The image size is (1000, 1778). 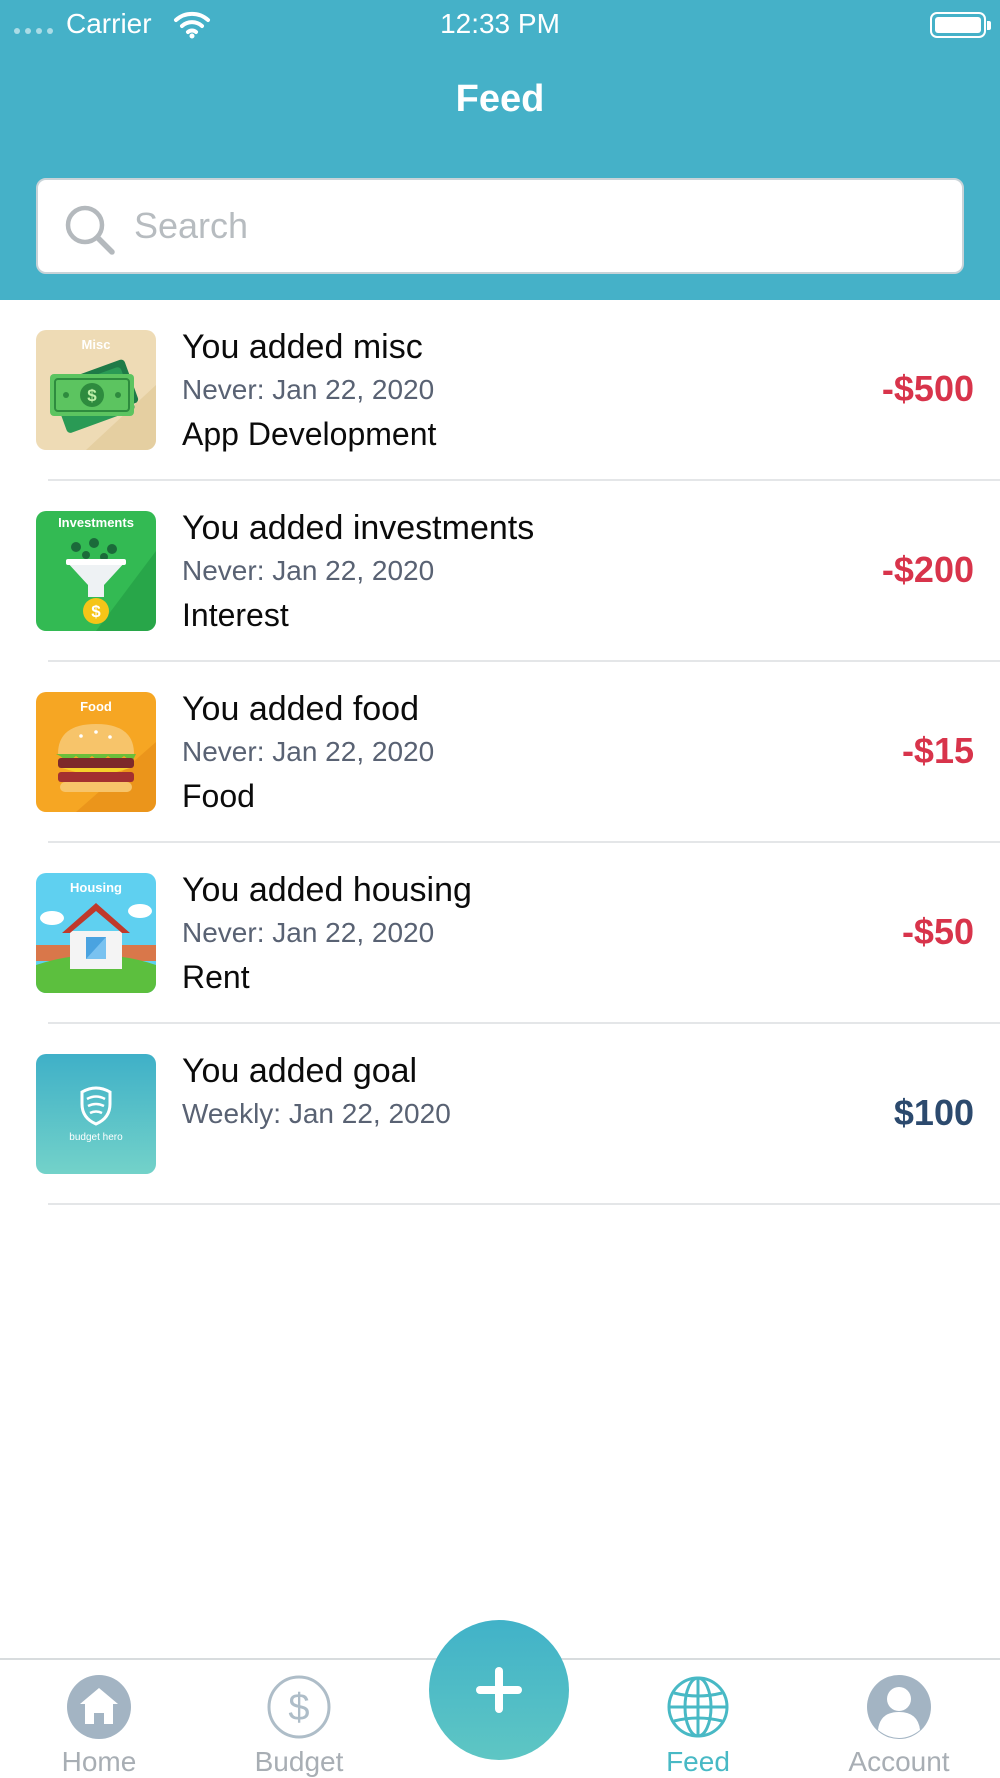 I want to click on clock: 12:33 PM, so click(x=500, y=23).